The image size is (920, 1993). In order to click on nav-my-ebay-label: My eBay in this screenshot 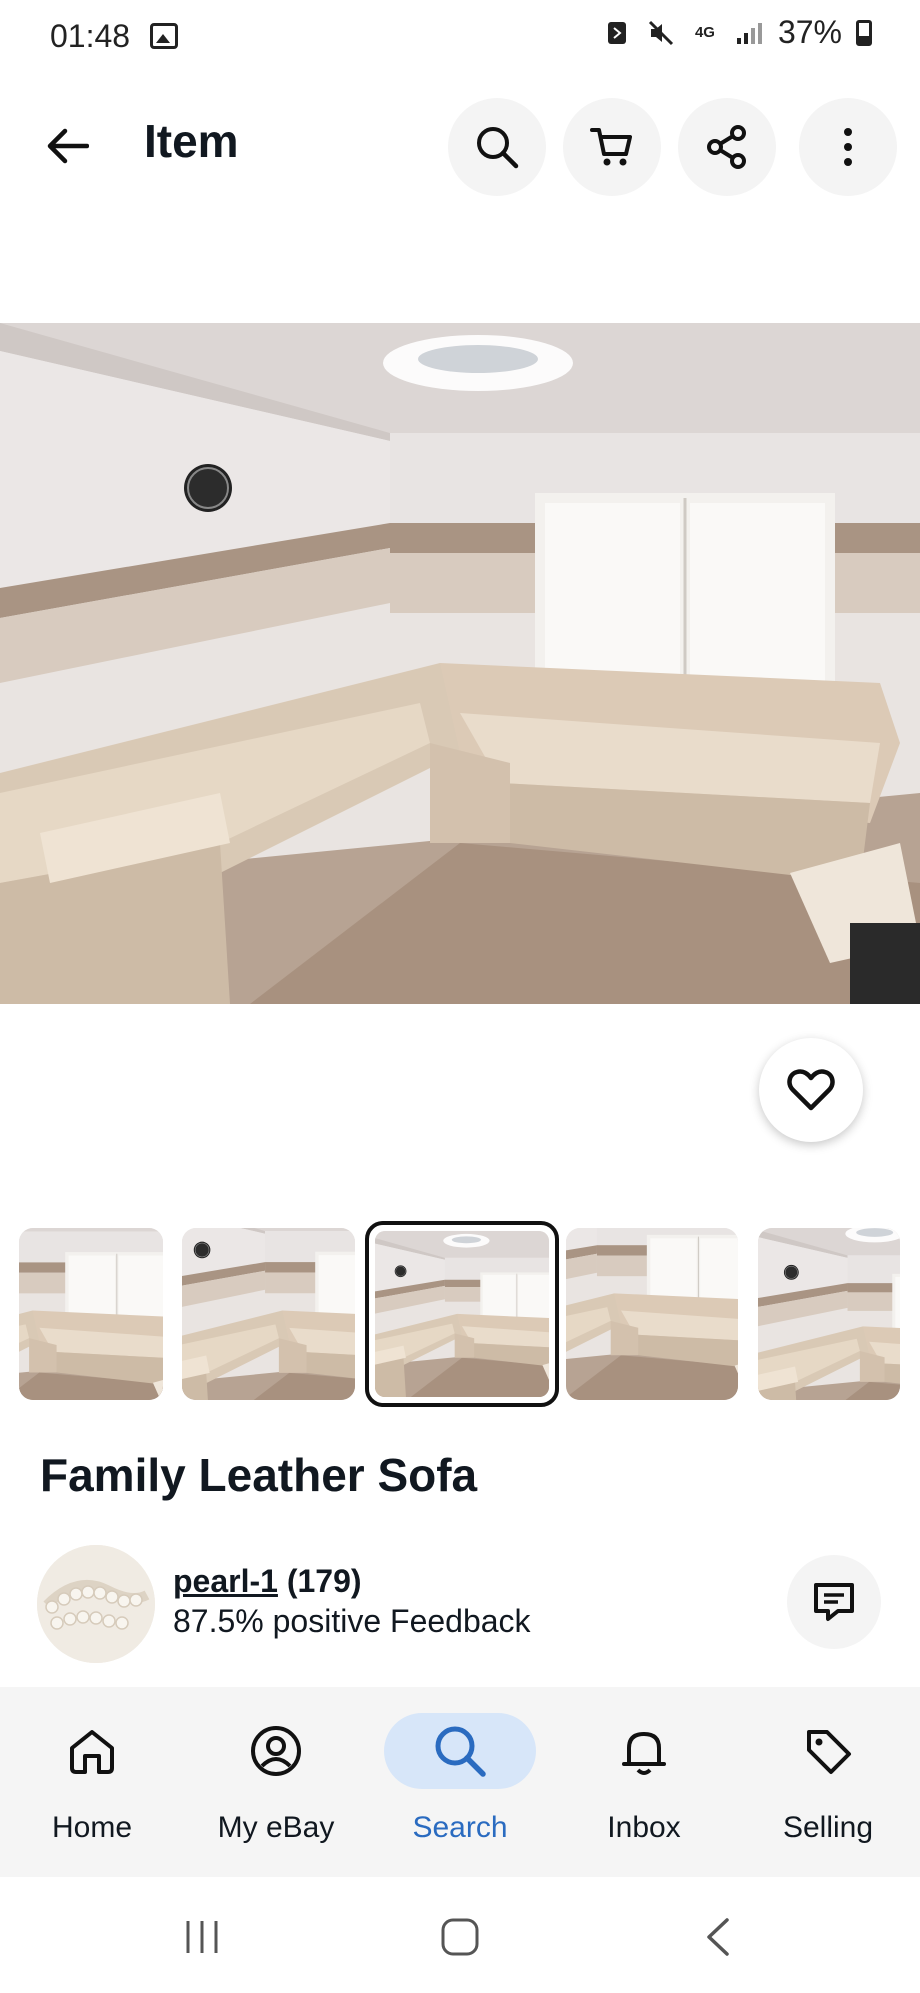, I will do `click(276, 1827)`.